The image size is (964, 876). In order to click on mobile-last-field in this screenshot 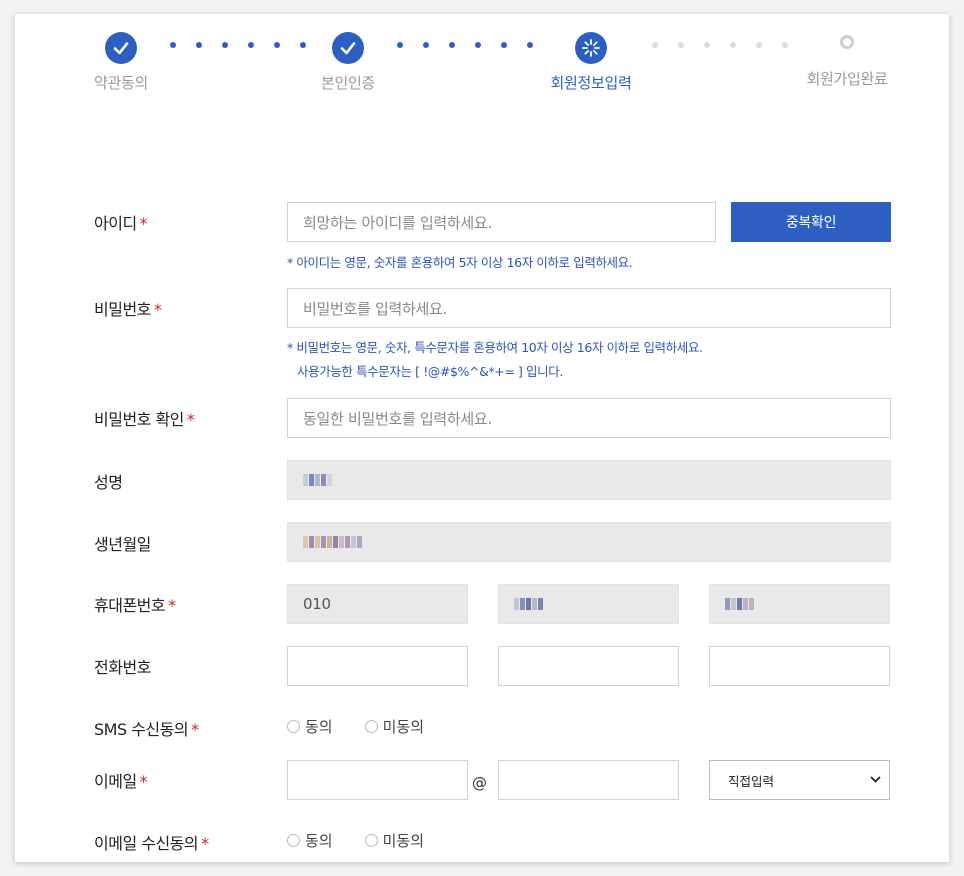, I will do `click(799, 604)`.